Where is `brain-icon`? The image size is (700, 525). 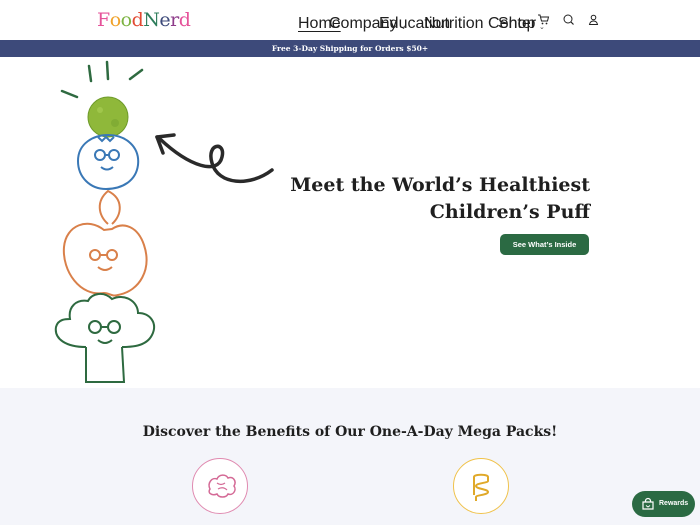
brain-icon is located at coordinates (222, 486).